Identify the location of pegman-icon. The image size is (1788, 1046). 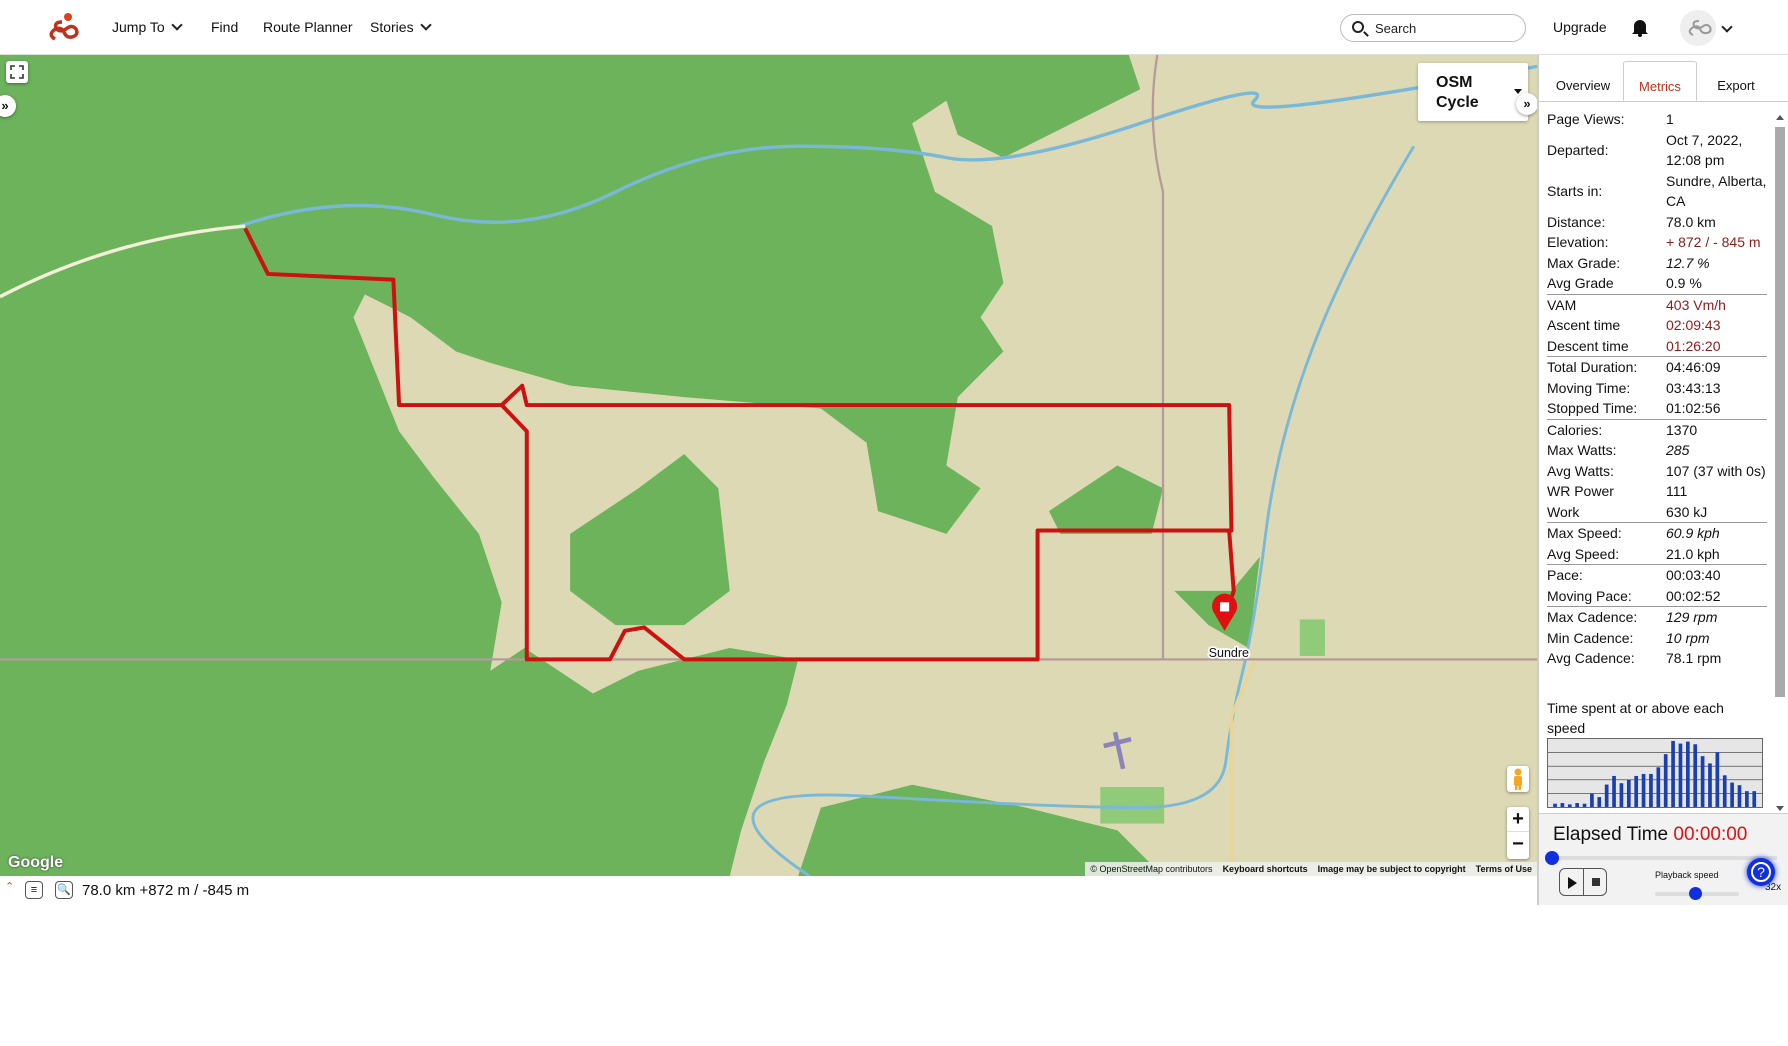
(1518, 779).